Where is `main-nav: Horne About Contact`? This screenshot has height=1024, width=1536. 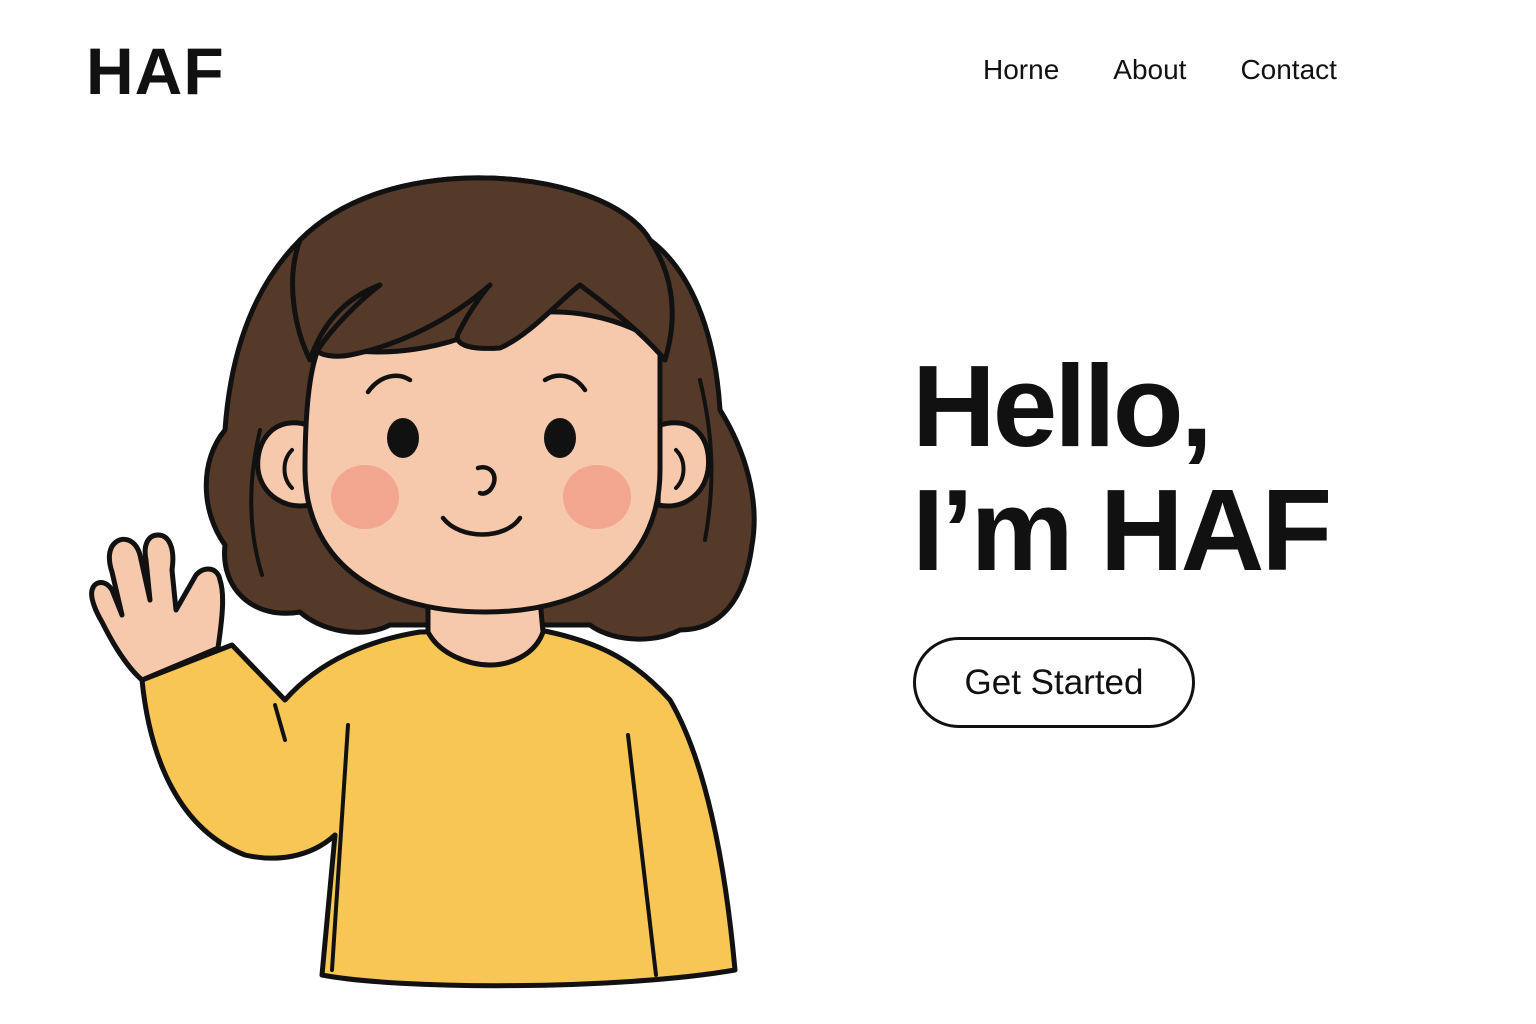 main-nav: Horne About Contact is located at coordinates (1160, 70).